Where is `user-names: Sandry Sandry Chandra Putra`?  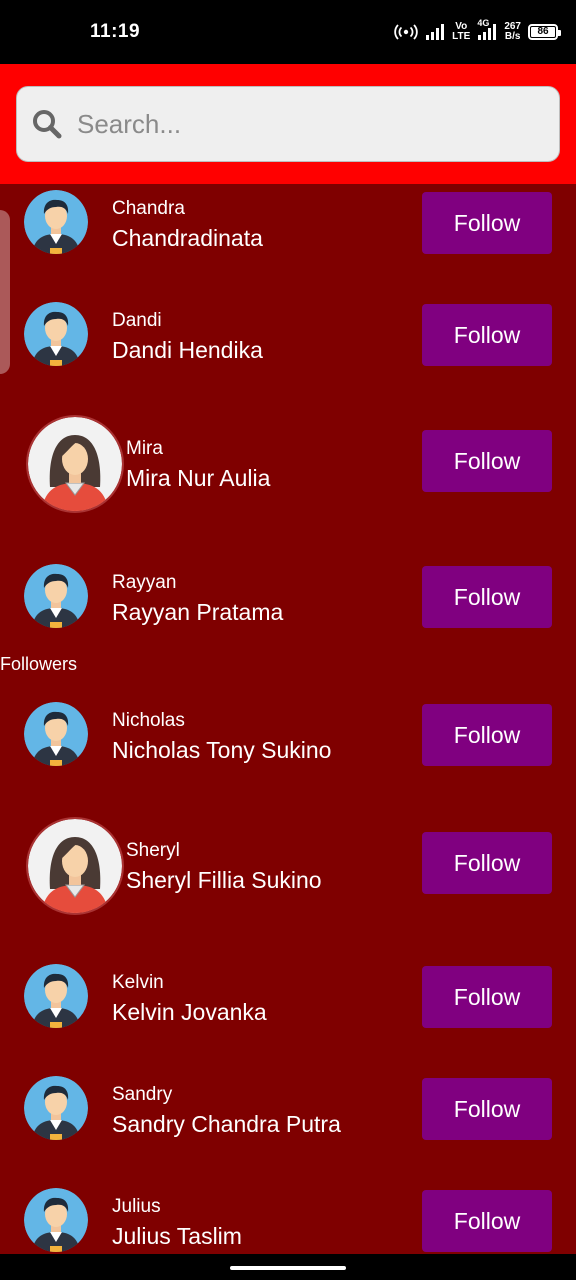
user-names: Sandry Sandry Chandra Putra is located at coordinates (226, 1111).